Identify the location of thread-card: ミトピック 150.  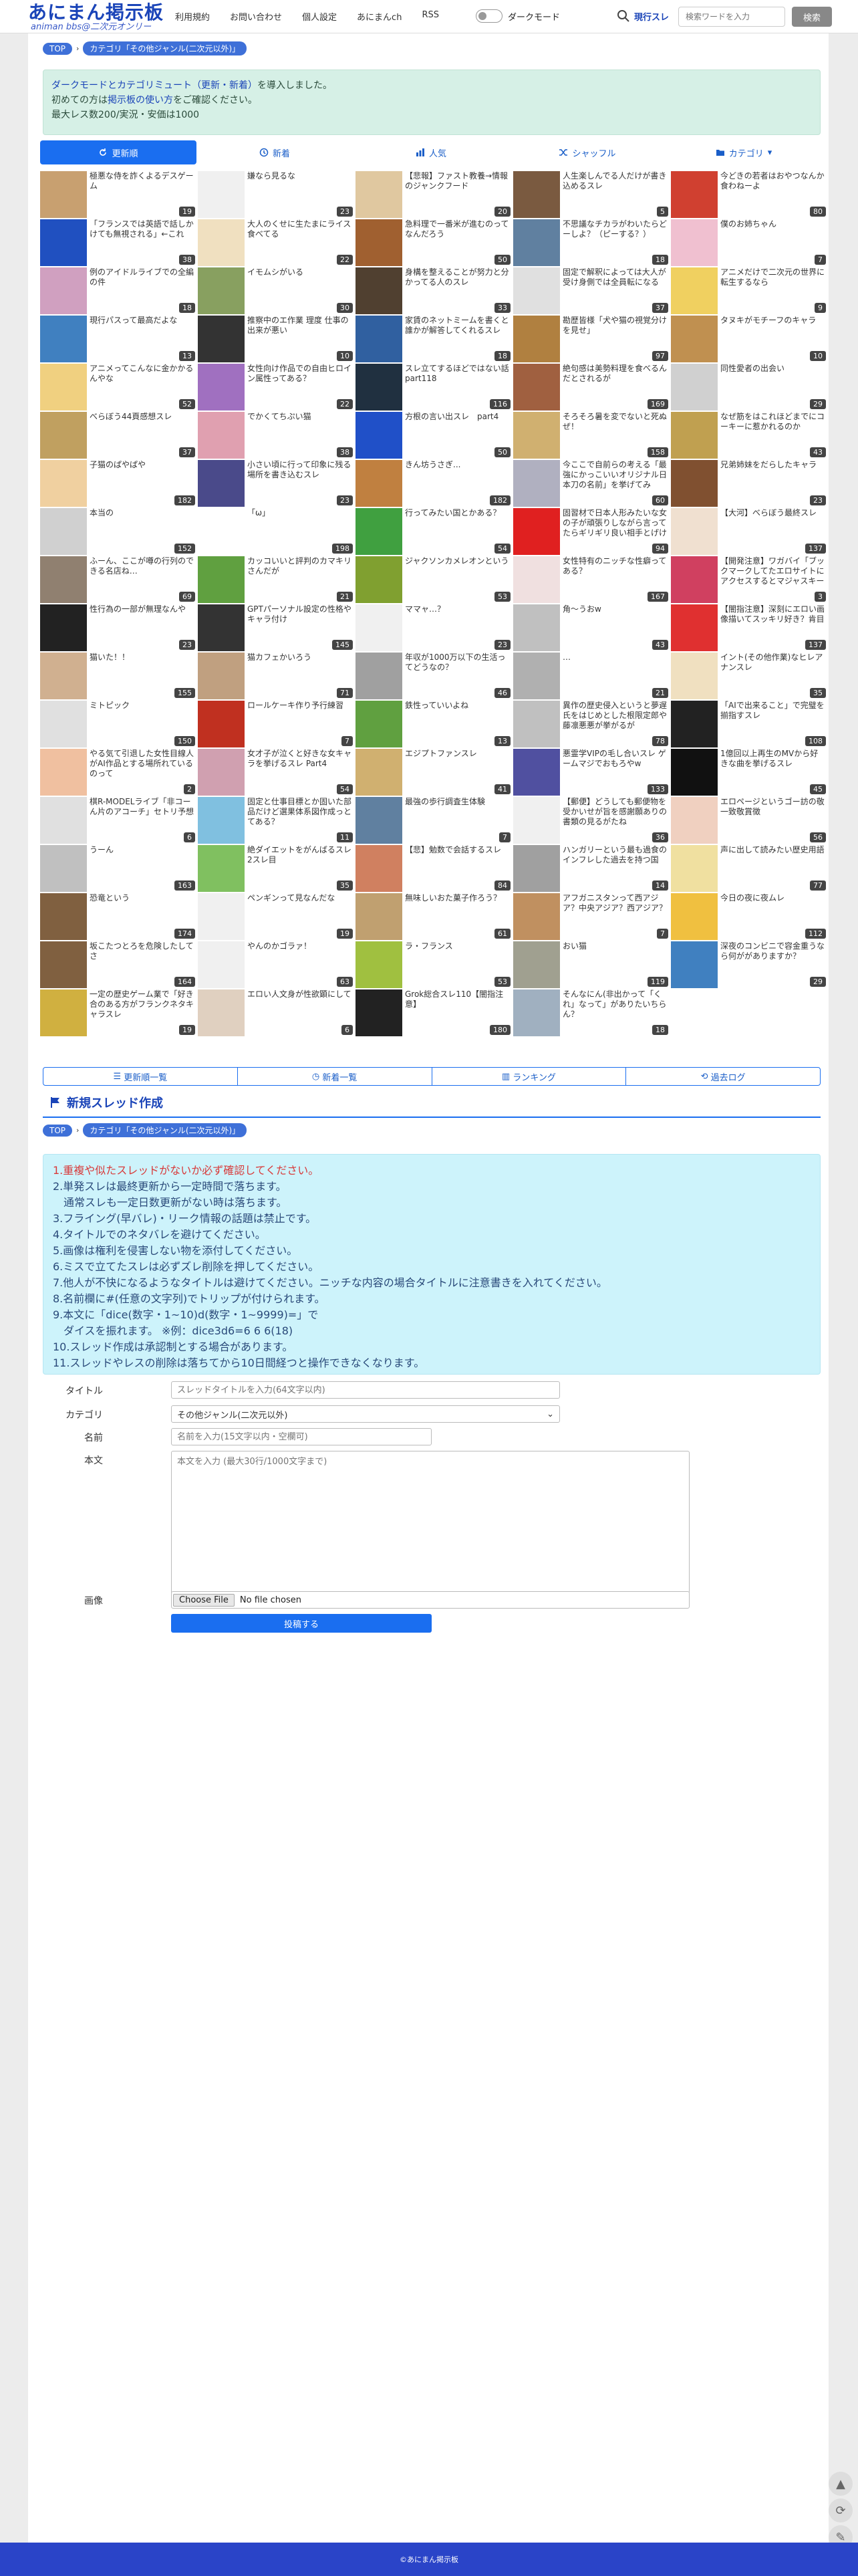
(118, 724).